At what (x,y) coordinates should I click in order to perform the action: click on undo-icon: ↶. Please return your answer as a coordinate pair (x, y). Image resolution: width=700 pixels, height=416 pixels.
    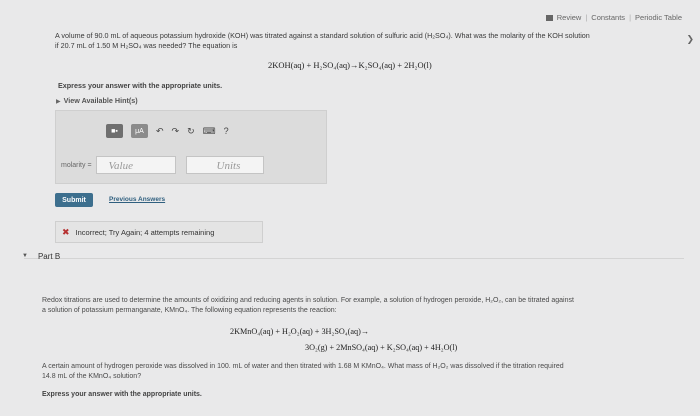
    Looking at the image, I should click on (160, 131).